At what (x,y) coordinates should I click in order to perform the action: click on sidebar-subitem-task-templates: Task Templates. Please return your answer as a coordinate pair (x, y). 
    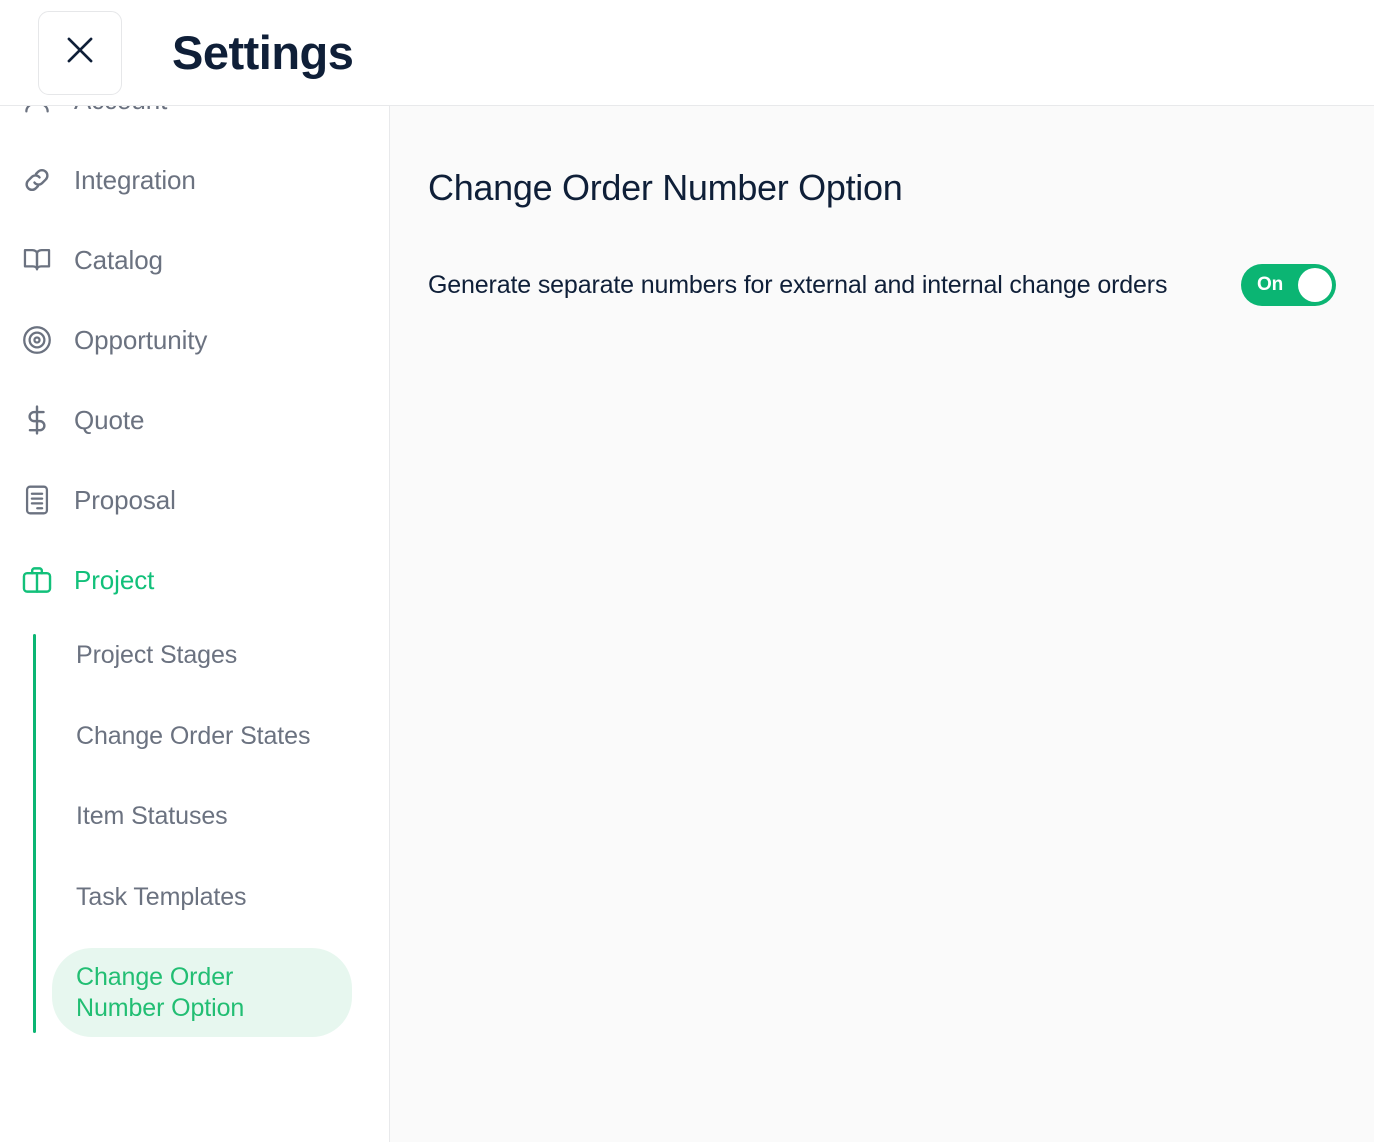
    Looking at the image, I should click on (202, 897).